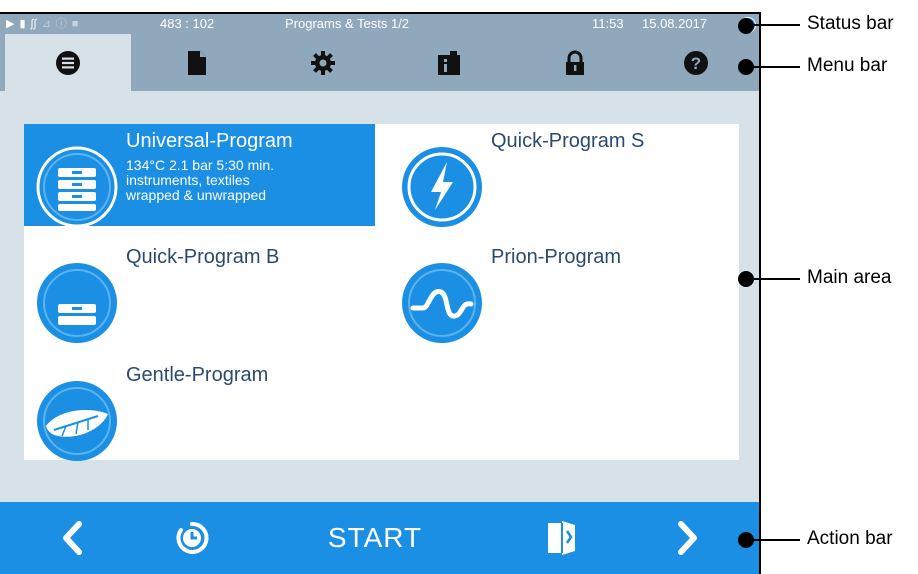 Image resolution: width=918 pixels, height=574 pixels. What do you see at coordinates (196, 195) in the screenshot?
I see `program-detail-packaging: wrapped & unwrapped` at bounding box center [196, 195].